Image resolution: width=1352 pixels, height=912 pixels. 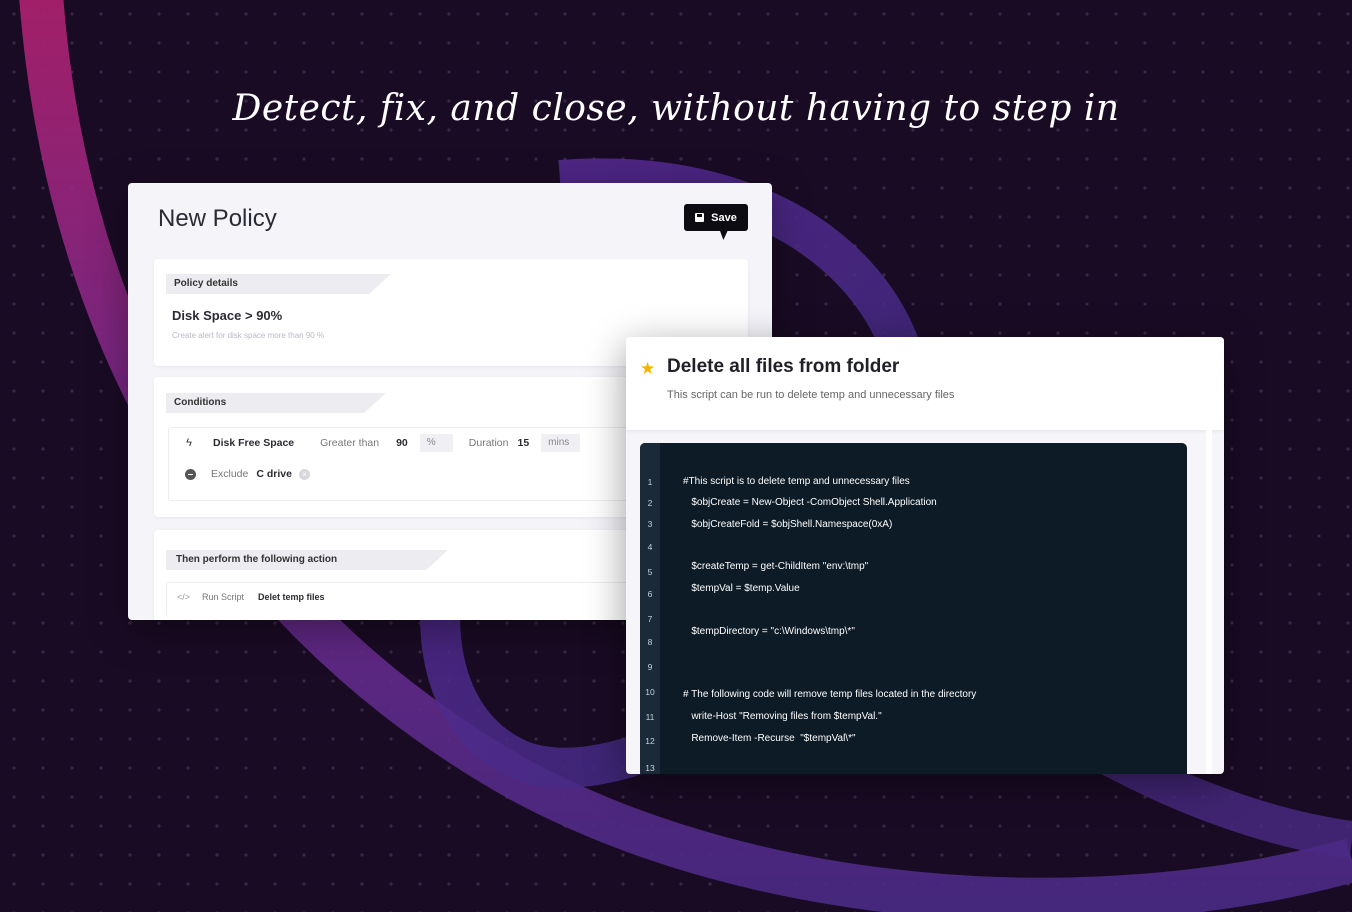 What do you see at coordinates (223, 597) in the screenshot?
I see `action-type: Run Script` at bounding box center [223, 597].